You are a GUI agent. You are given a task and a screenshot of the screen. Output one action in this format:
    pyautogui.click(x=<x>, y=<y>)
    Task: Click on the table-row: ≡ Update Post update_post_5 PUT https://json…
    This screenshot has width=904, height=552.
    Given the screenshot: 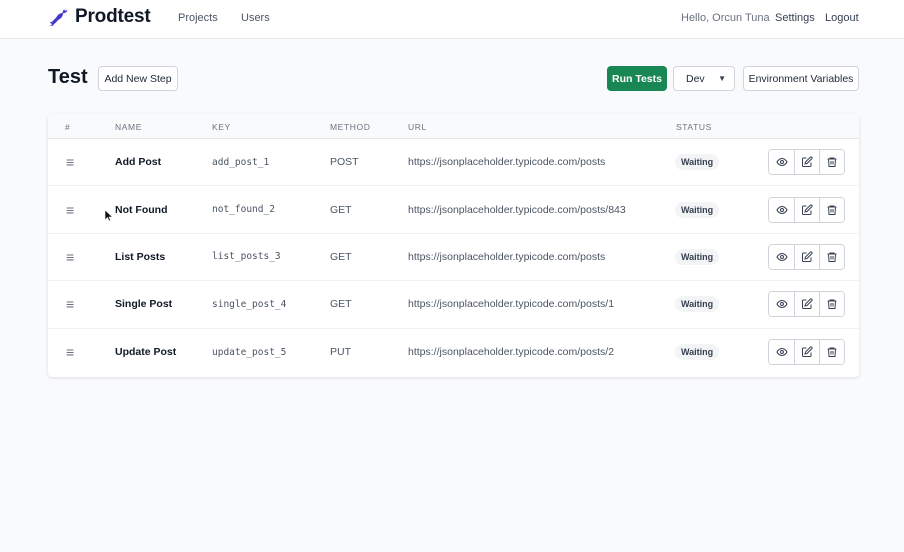 What is the action you would take?
    pyautogui.click(x=453, y=352)
    